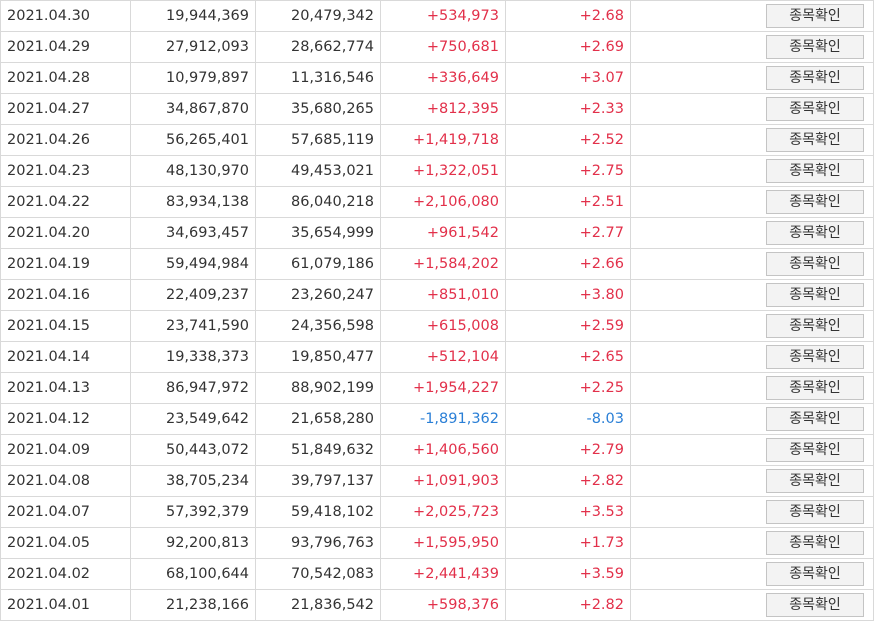 Image resolution: width=875 pixels, height=622 pixels. Describe the element at coordinates (568, 295) in the screenshot. I see `change-rate-cell: +3.80` at that location.